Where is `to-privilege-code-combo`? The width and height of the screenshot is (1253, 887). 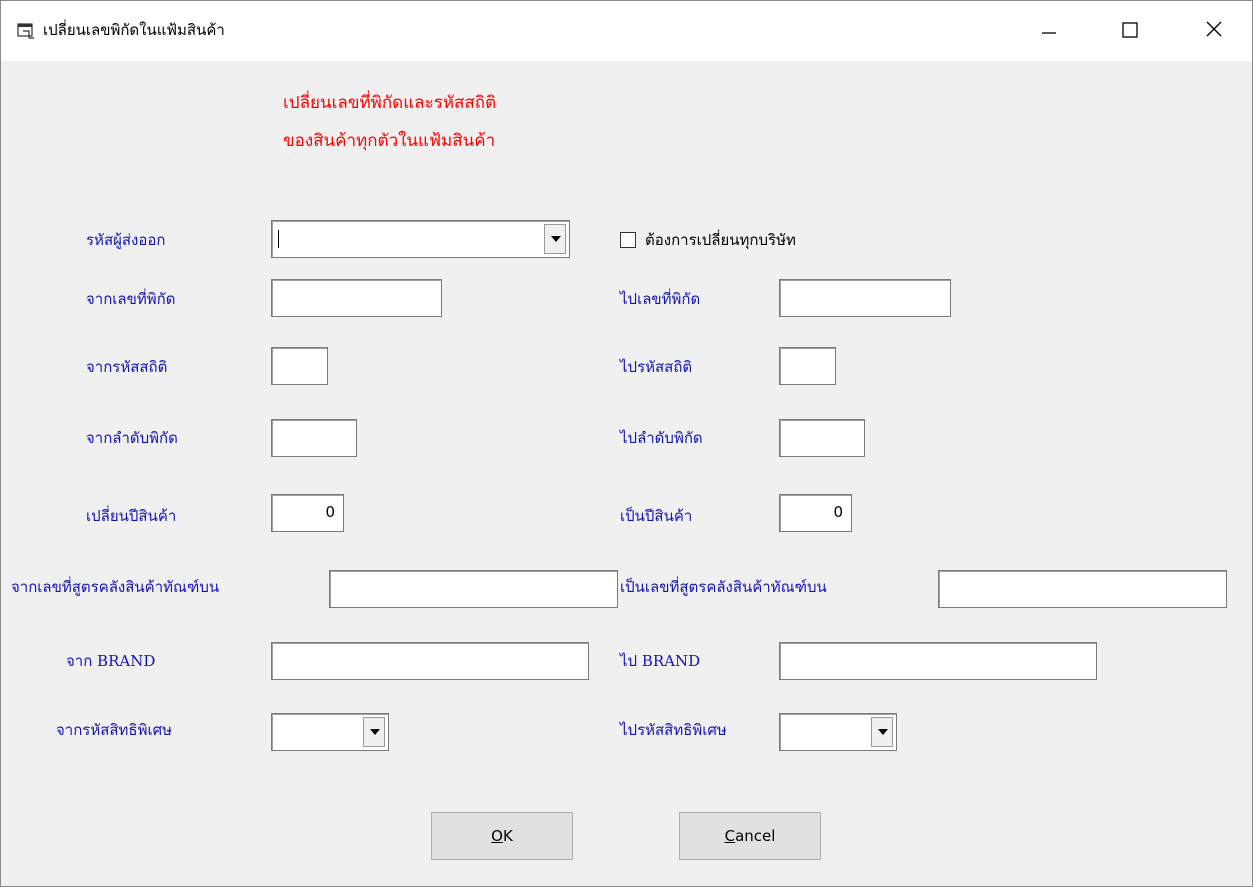 to-privilege-code-combo is located at coordinates (838, 732).